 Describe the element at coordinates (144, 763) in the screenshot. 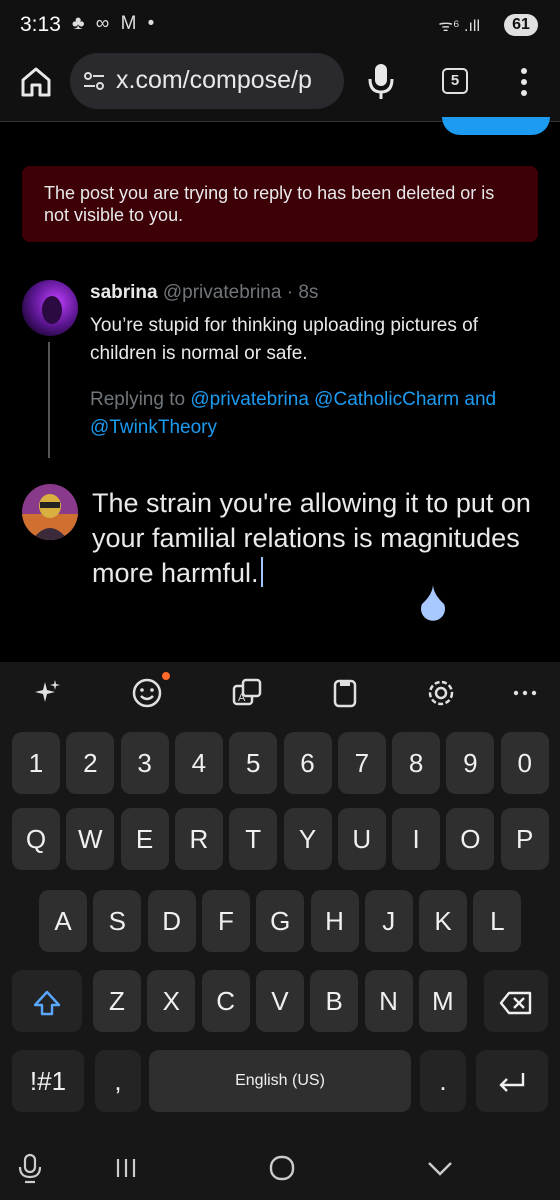

I see `key-3: 3` at that location.